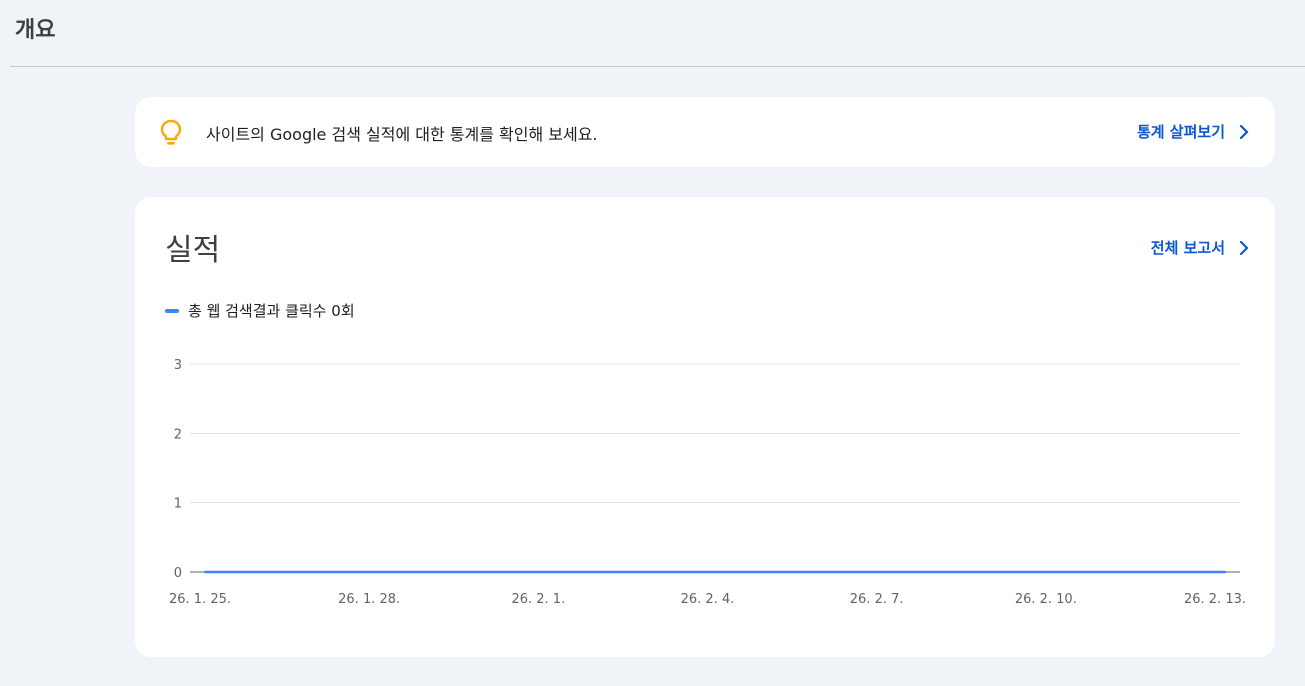 The image size is (1305, 686). Describe the element at coordinates (652, 33) in the screenshot. I see `page-header: 개요` at that location.